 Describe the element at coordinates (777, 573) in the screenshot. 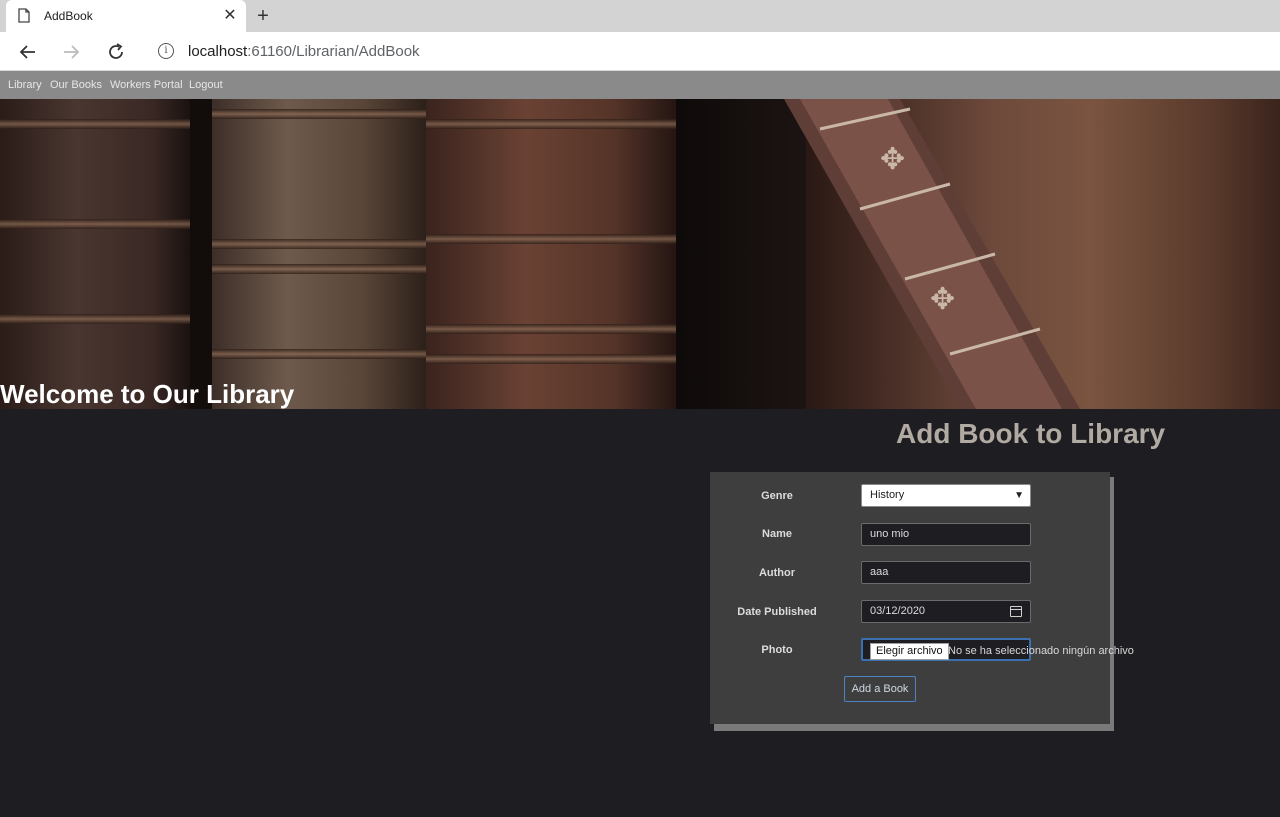

I see `author-label: Author` at that location.